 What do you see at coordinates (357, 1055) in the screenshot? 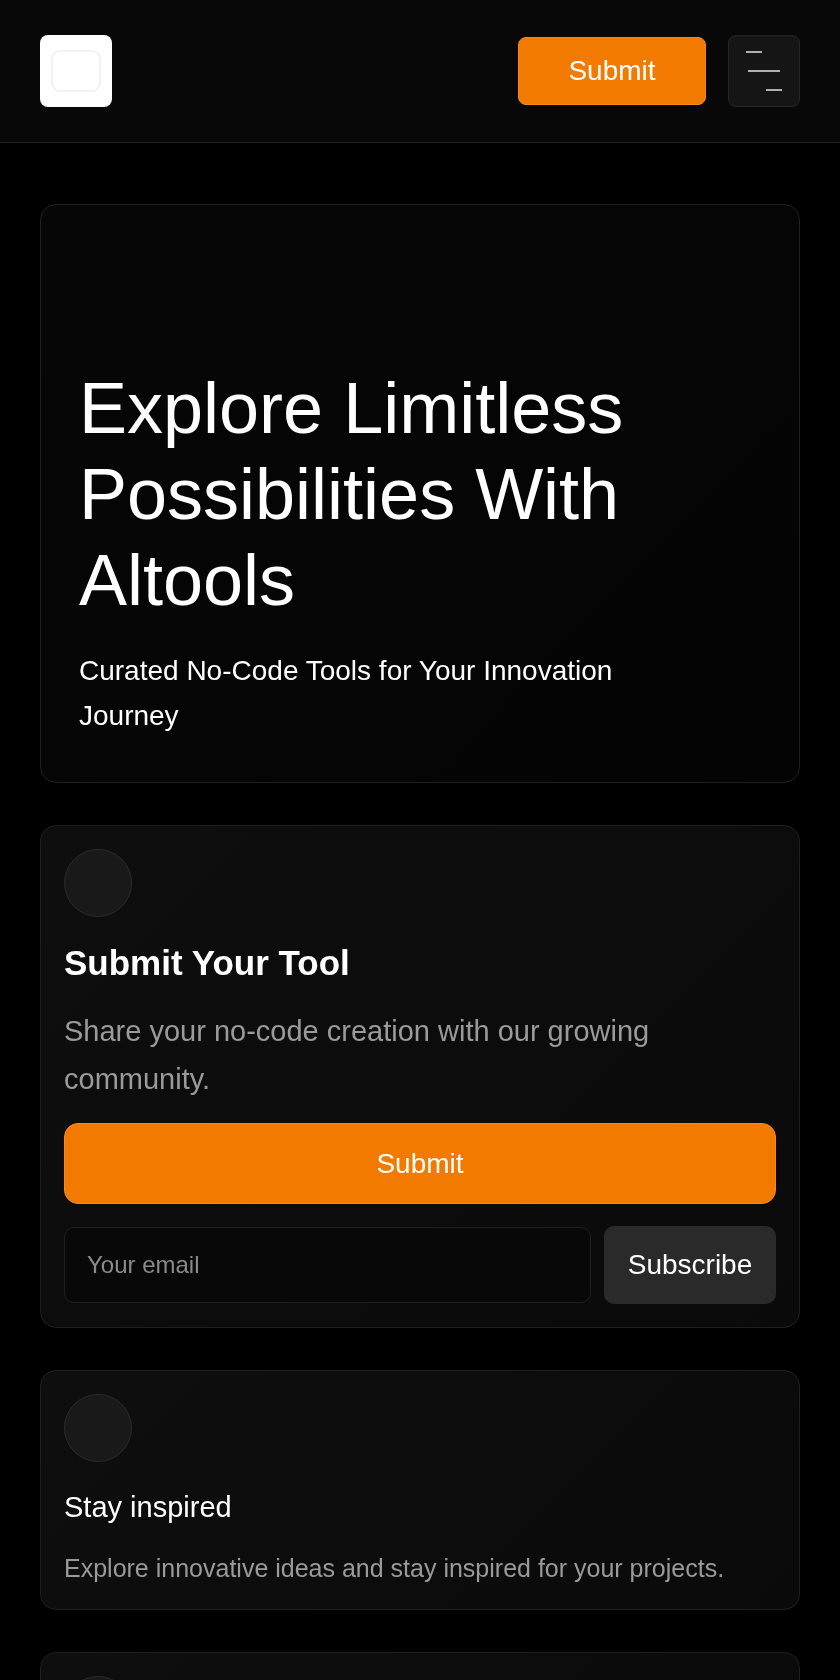
I see `card-description: Share your no-code creation with our growing community.` at bounding box center [357, 1055].